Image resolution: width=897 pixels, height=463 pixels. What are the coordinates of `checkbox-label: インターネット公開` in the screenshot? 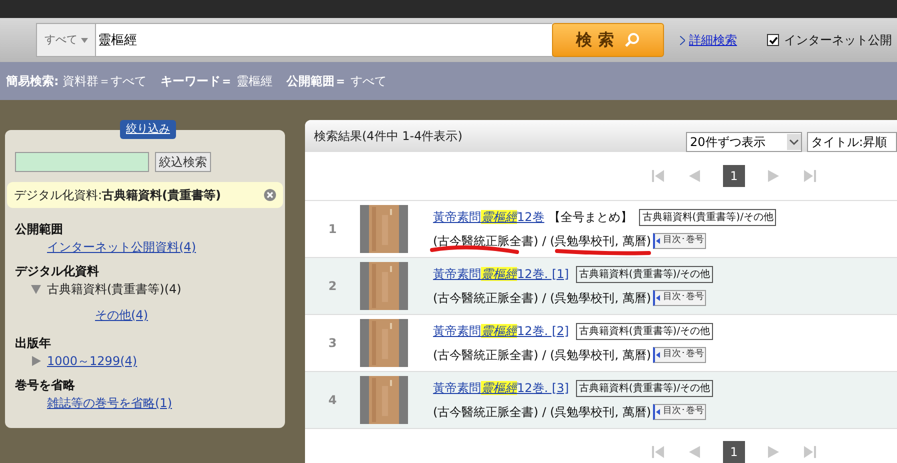 It's located at (838, 40).